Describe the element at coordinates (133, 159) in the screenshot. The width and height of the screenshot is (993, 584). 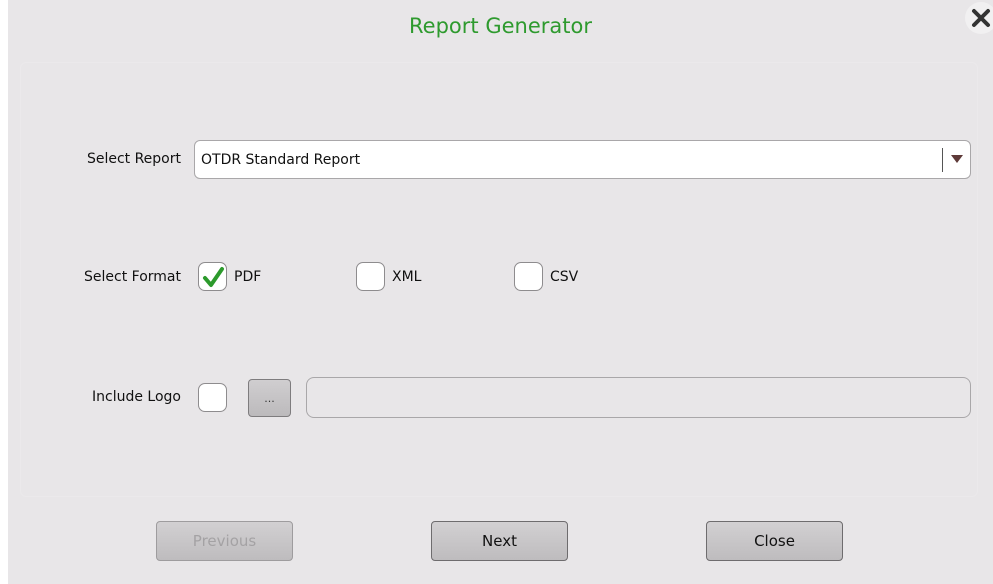
I see `select-report-label: Select Report` at that location.